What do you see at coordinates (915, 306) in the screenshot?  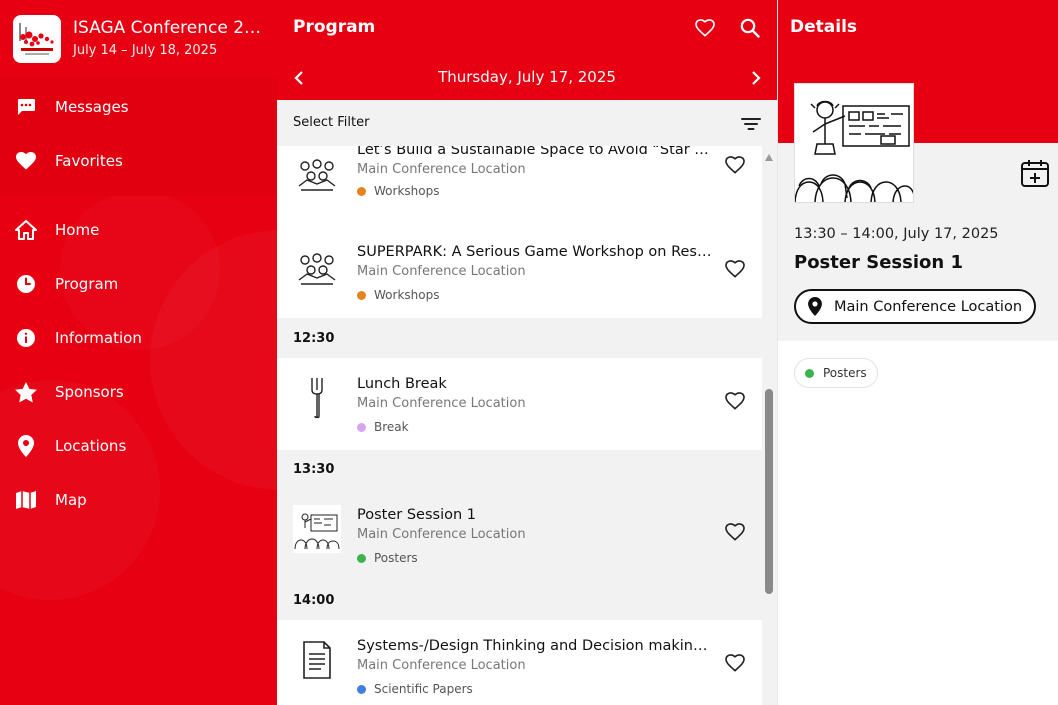 I see `location-button: Main Conference Location` at bounding box center [915, 306].